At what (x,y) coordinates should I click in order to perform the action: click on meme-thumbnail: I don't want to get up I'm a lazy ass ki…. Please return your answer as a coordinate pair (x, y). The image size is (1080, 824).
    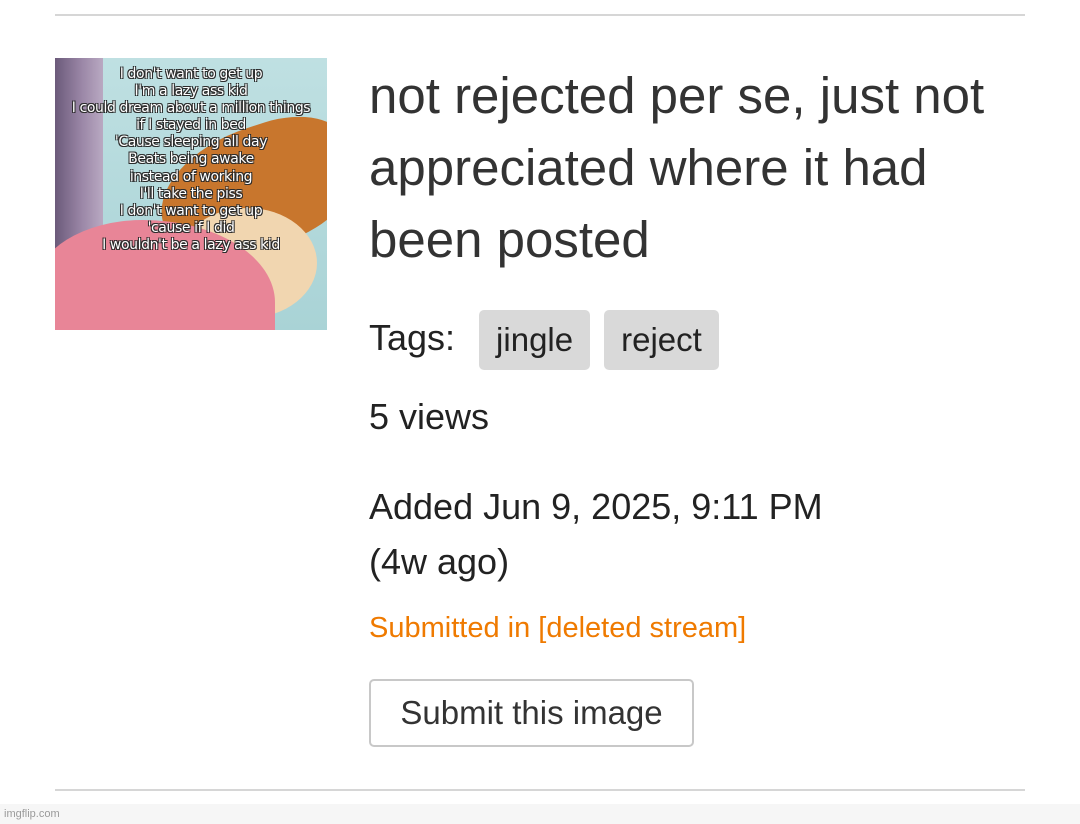
    Looking at the image, I should click on (191, 194).